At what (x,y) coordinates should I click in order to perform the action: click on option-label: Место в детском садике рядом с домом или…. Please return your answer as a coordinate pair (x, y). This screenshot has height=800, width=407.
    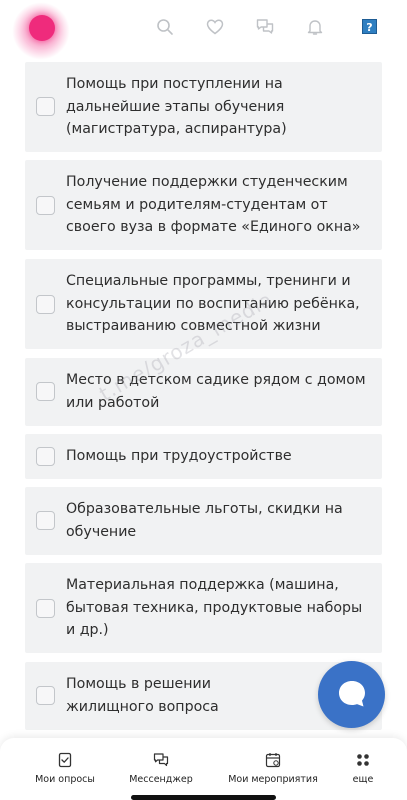
    Looking at the image, I should click on (216, 391).